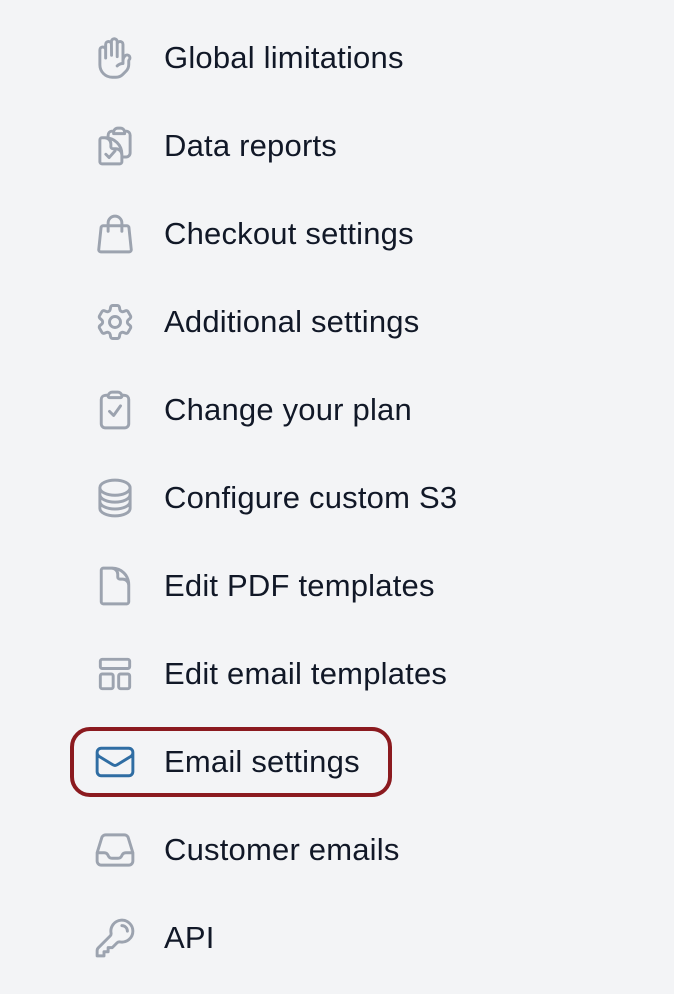 This screenshot has width=674, height=994. I want to click on menu-item-email-settings: Email settings, so click(337, 762).